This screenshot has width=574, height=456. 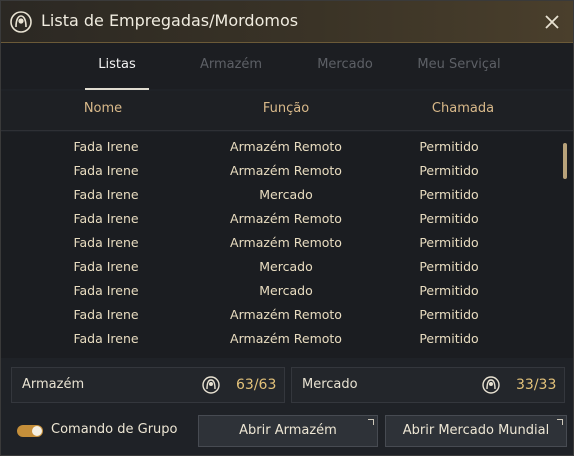 What do you see at coordinates (330, 384) in the screenshot?
I see `market-summary-label: Mercado` at bounding box center [330, 384].